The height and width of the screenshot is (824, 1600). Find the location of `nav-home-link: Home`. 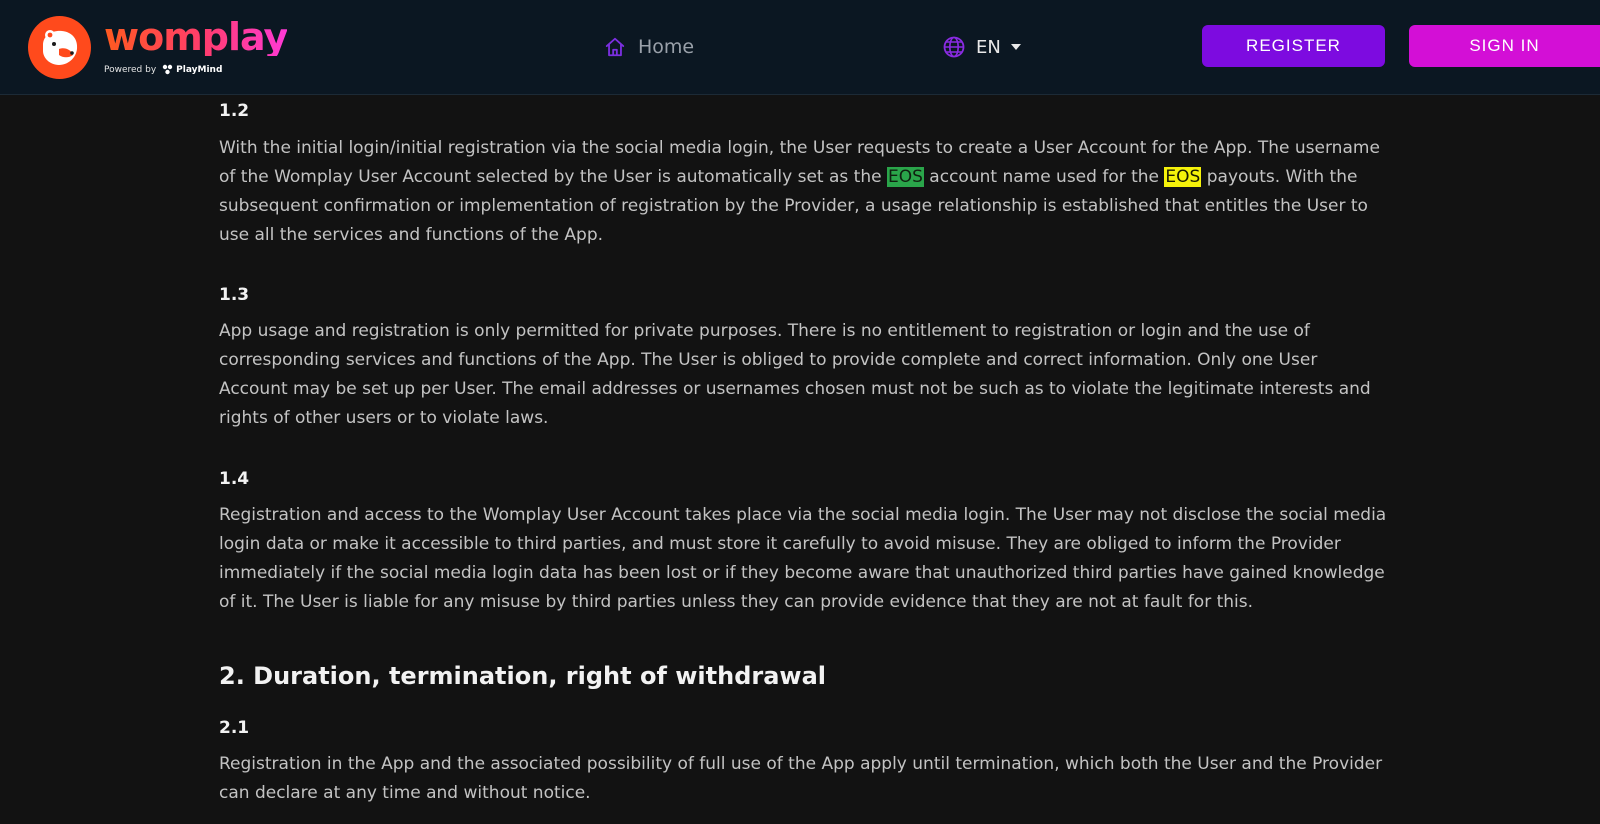

nav-home-link: Home is located at coordinates (649, 47).